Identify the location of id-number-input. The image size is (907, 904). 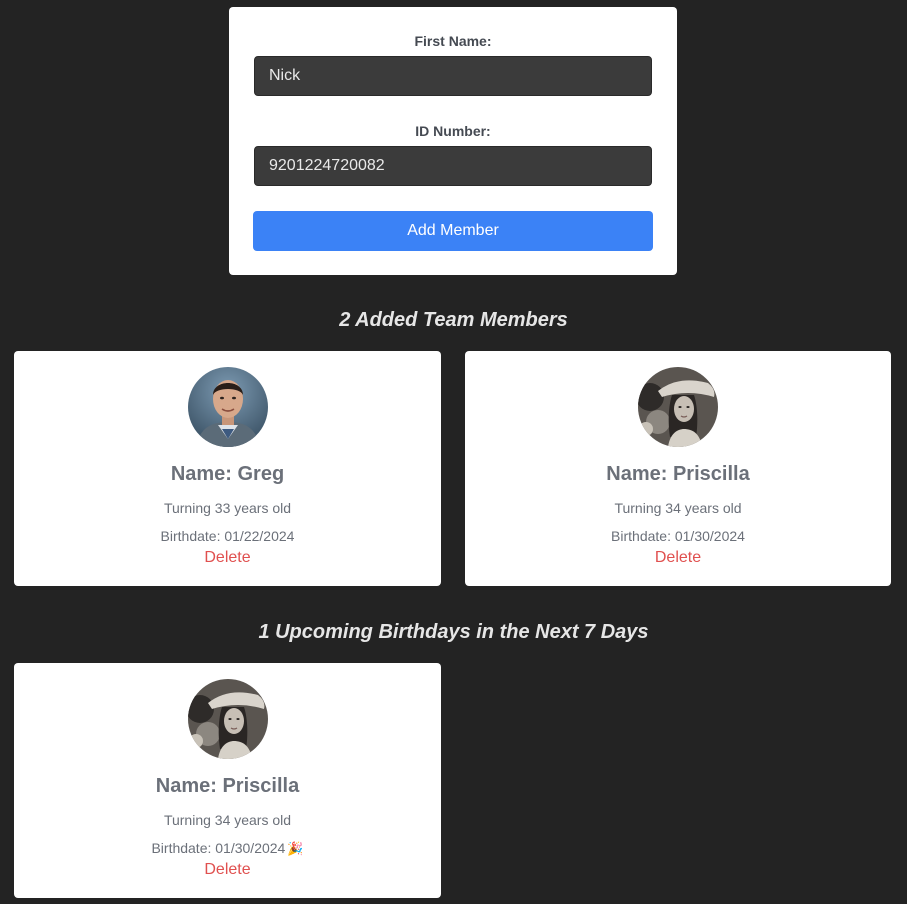
(453, 166).